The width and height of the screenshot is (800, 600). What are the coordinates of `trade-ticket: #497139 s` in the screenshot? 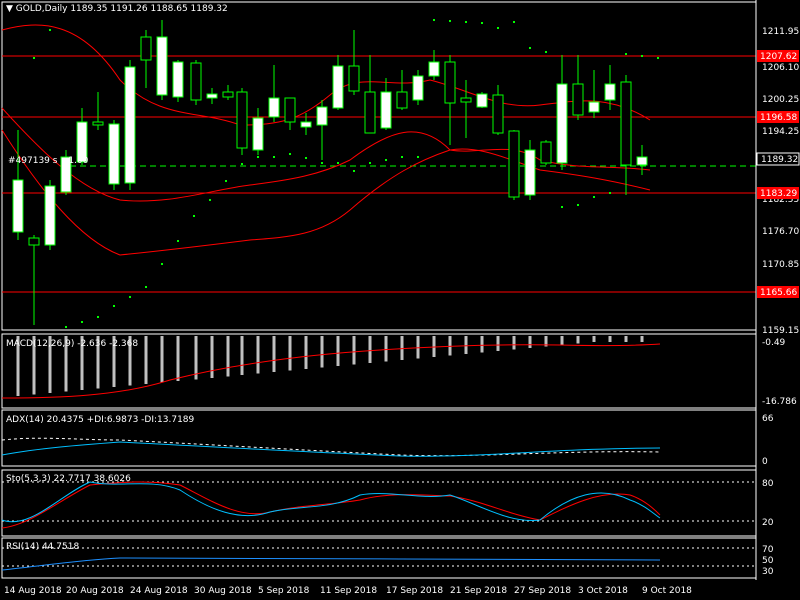 It's located at (33, 161).